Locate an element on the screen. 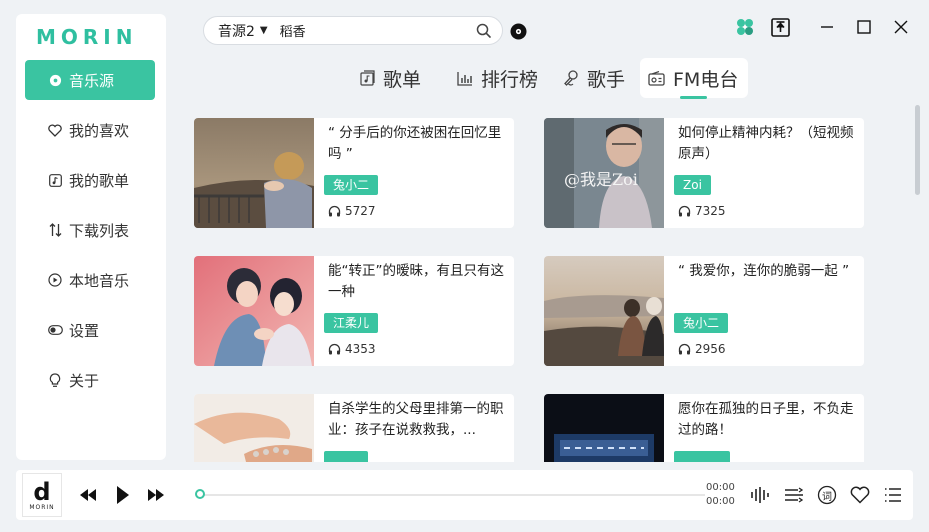 The height and width of the screenshot is (532, 929). source-select: 音源2 ▼ is located at coordinates (249, 31).